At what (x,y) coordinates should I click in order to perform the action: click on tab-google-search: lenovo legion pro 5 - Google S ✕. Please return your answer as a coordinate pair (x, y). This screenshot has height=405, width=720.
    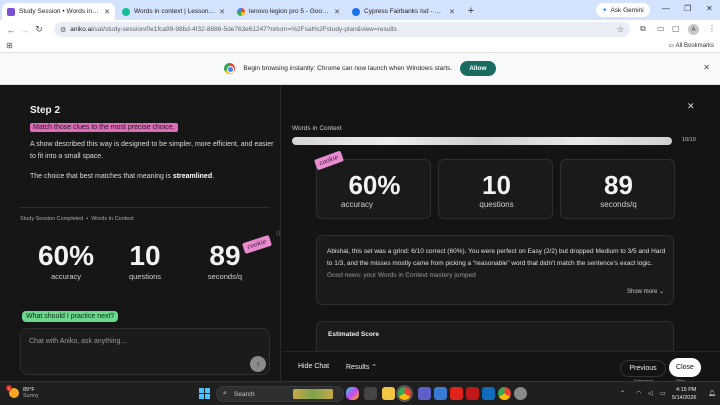
    Looking at the image, I should click on (288, 11).